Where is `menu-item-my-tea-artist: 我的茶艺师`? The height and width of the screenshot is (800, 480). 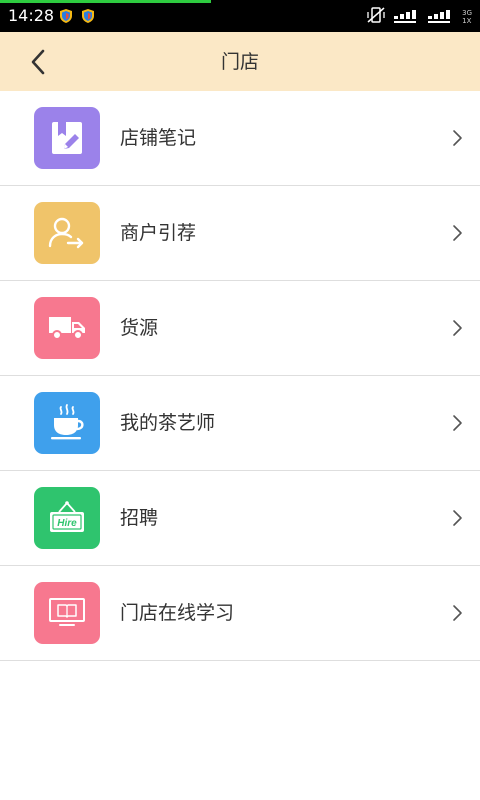
menu-item-my-tea-artist: 我的茶艺师 is located at coordinates (240, 423).